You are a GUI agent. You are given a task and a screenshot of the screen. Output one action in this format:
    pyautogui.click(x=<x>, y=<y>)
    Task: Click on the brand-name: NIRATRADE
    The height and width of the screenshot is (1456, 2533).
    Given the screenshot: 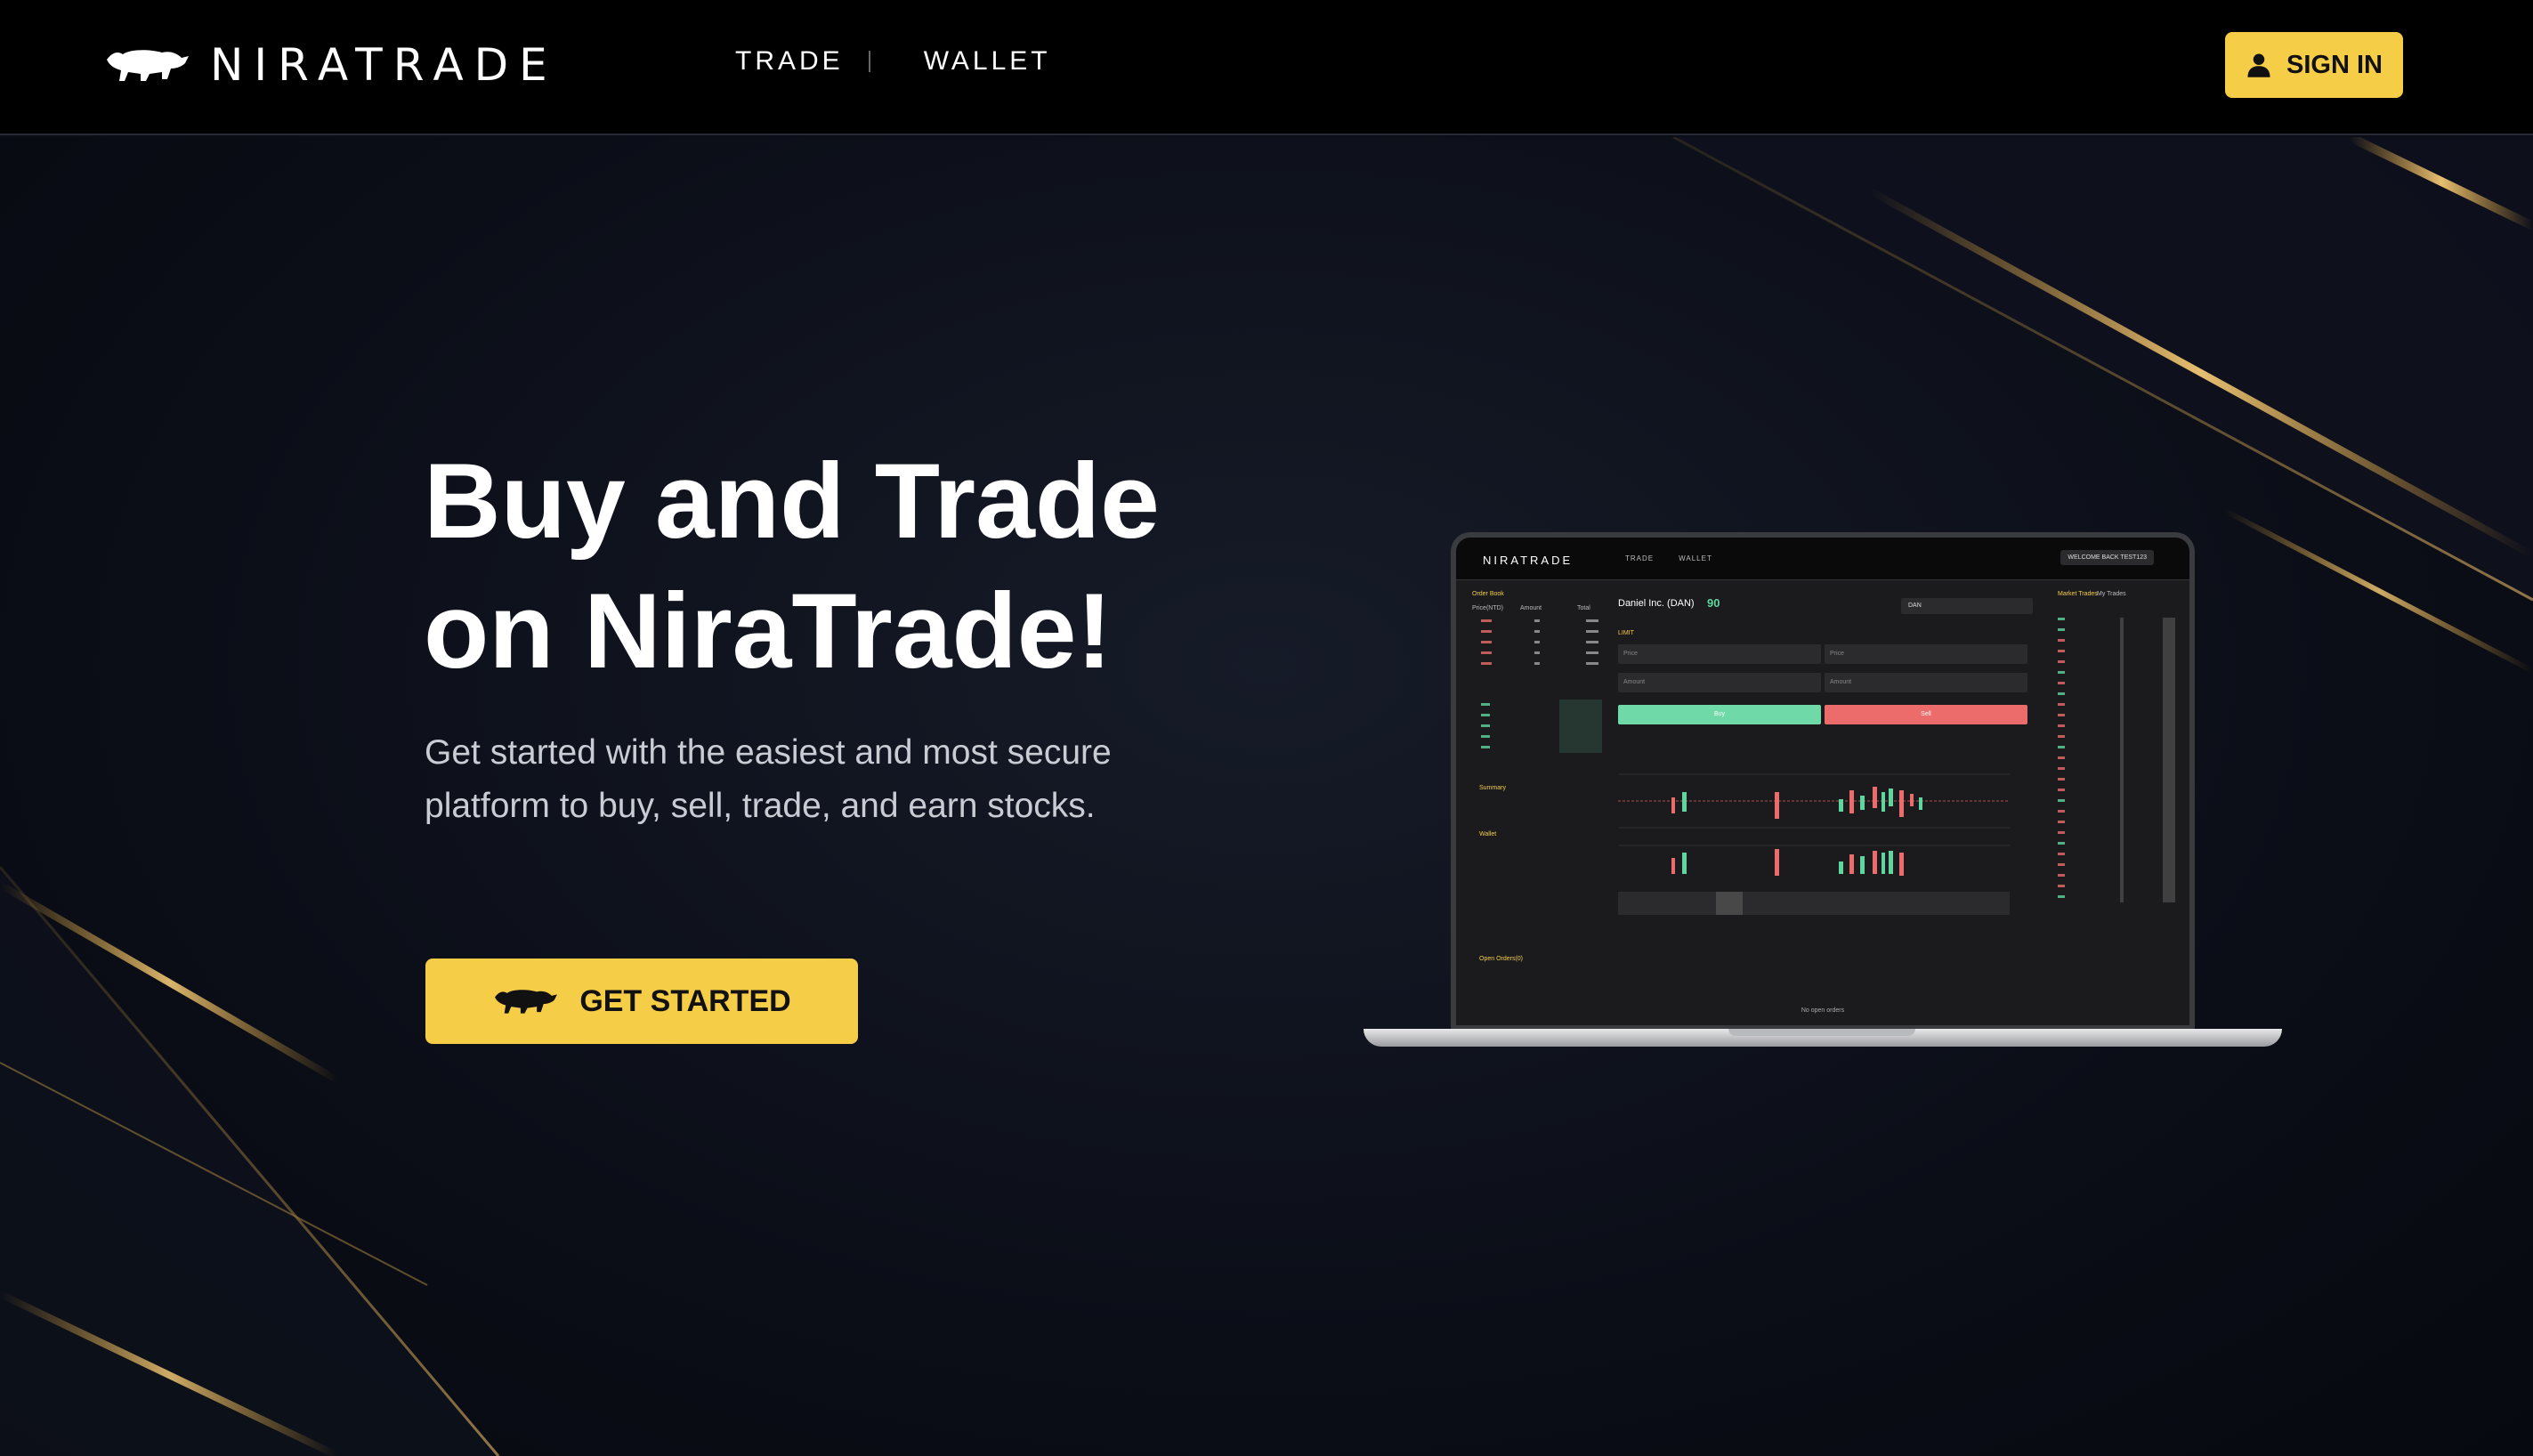 What is the action you would take?
    pyautogui.click(x=384, y=65)
    